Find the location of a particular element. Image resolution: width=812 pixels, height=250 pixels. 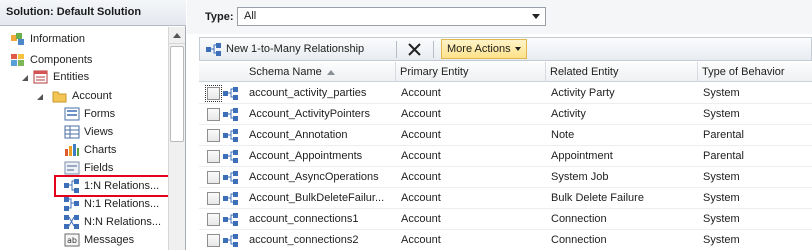

tree-item-label: Charts is located at coordinates (100, 150).